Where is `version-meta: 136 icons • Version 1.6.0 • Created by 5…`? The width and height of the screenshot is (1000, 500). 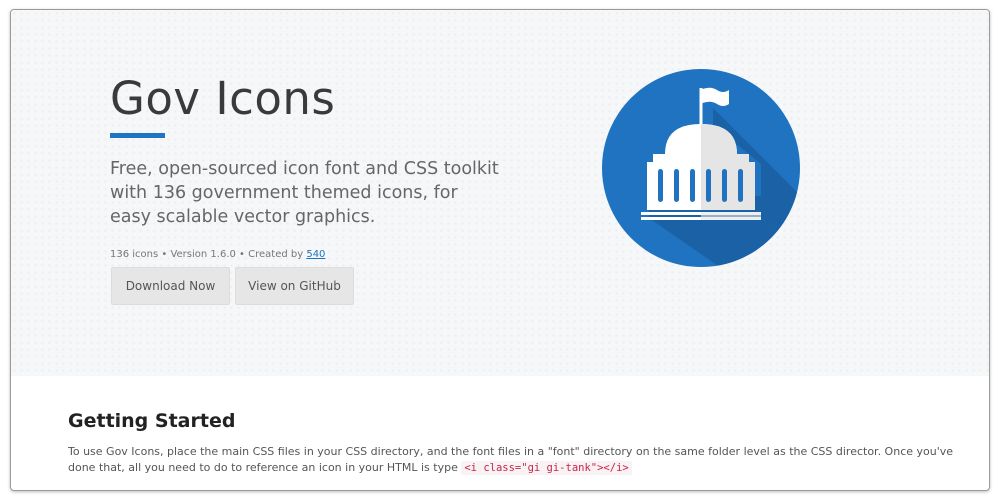
version-meta: 136 icons • Version 1.6.0 • Created by 5… is located at coordinates (217, 254).